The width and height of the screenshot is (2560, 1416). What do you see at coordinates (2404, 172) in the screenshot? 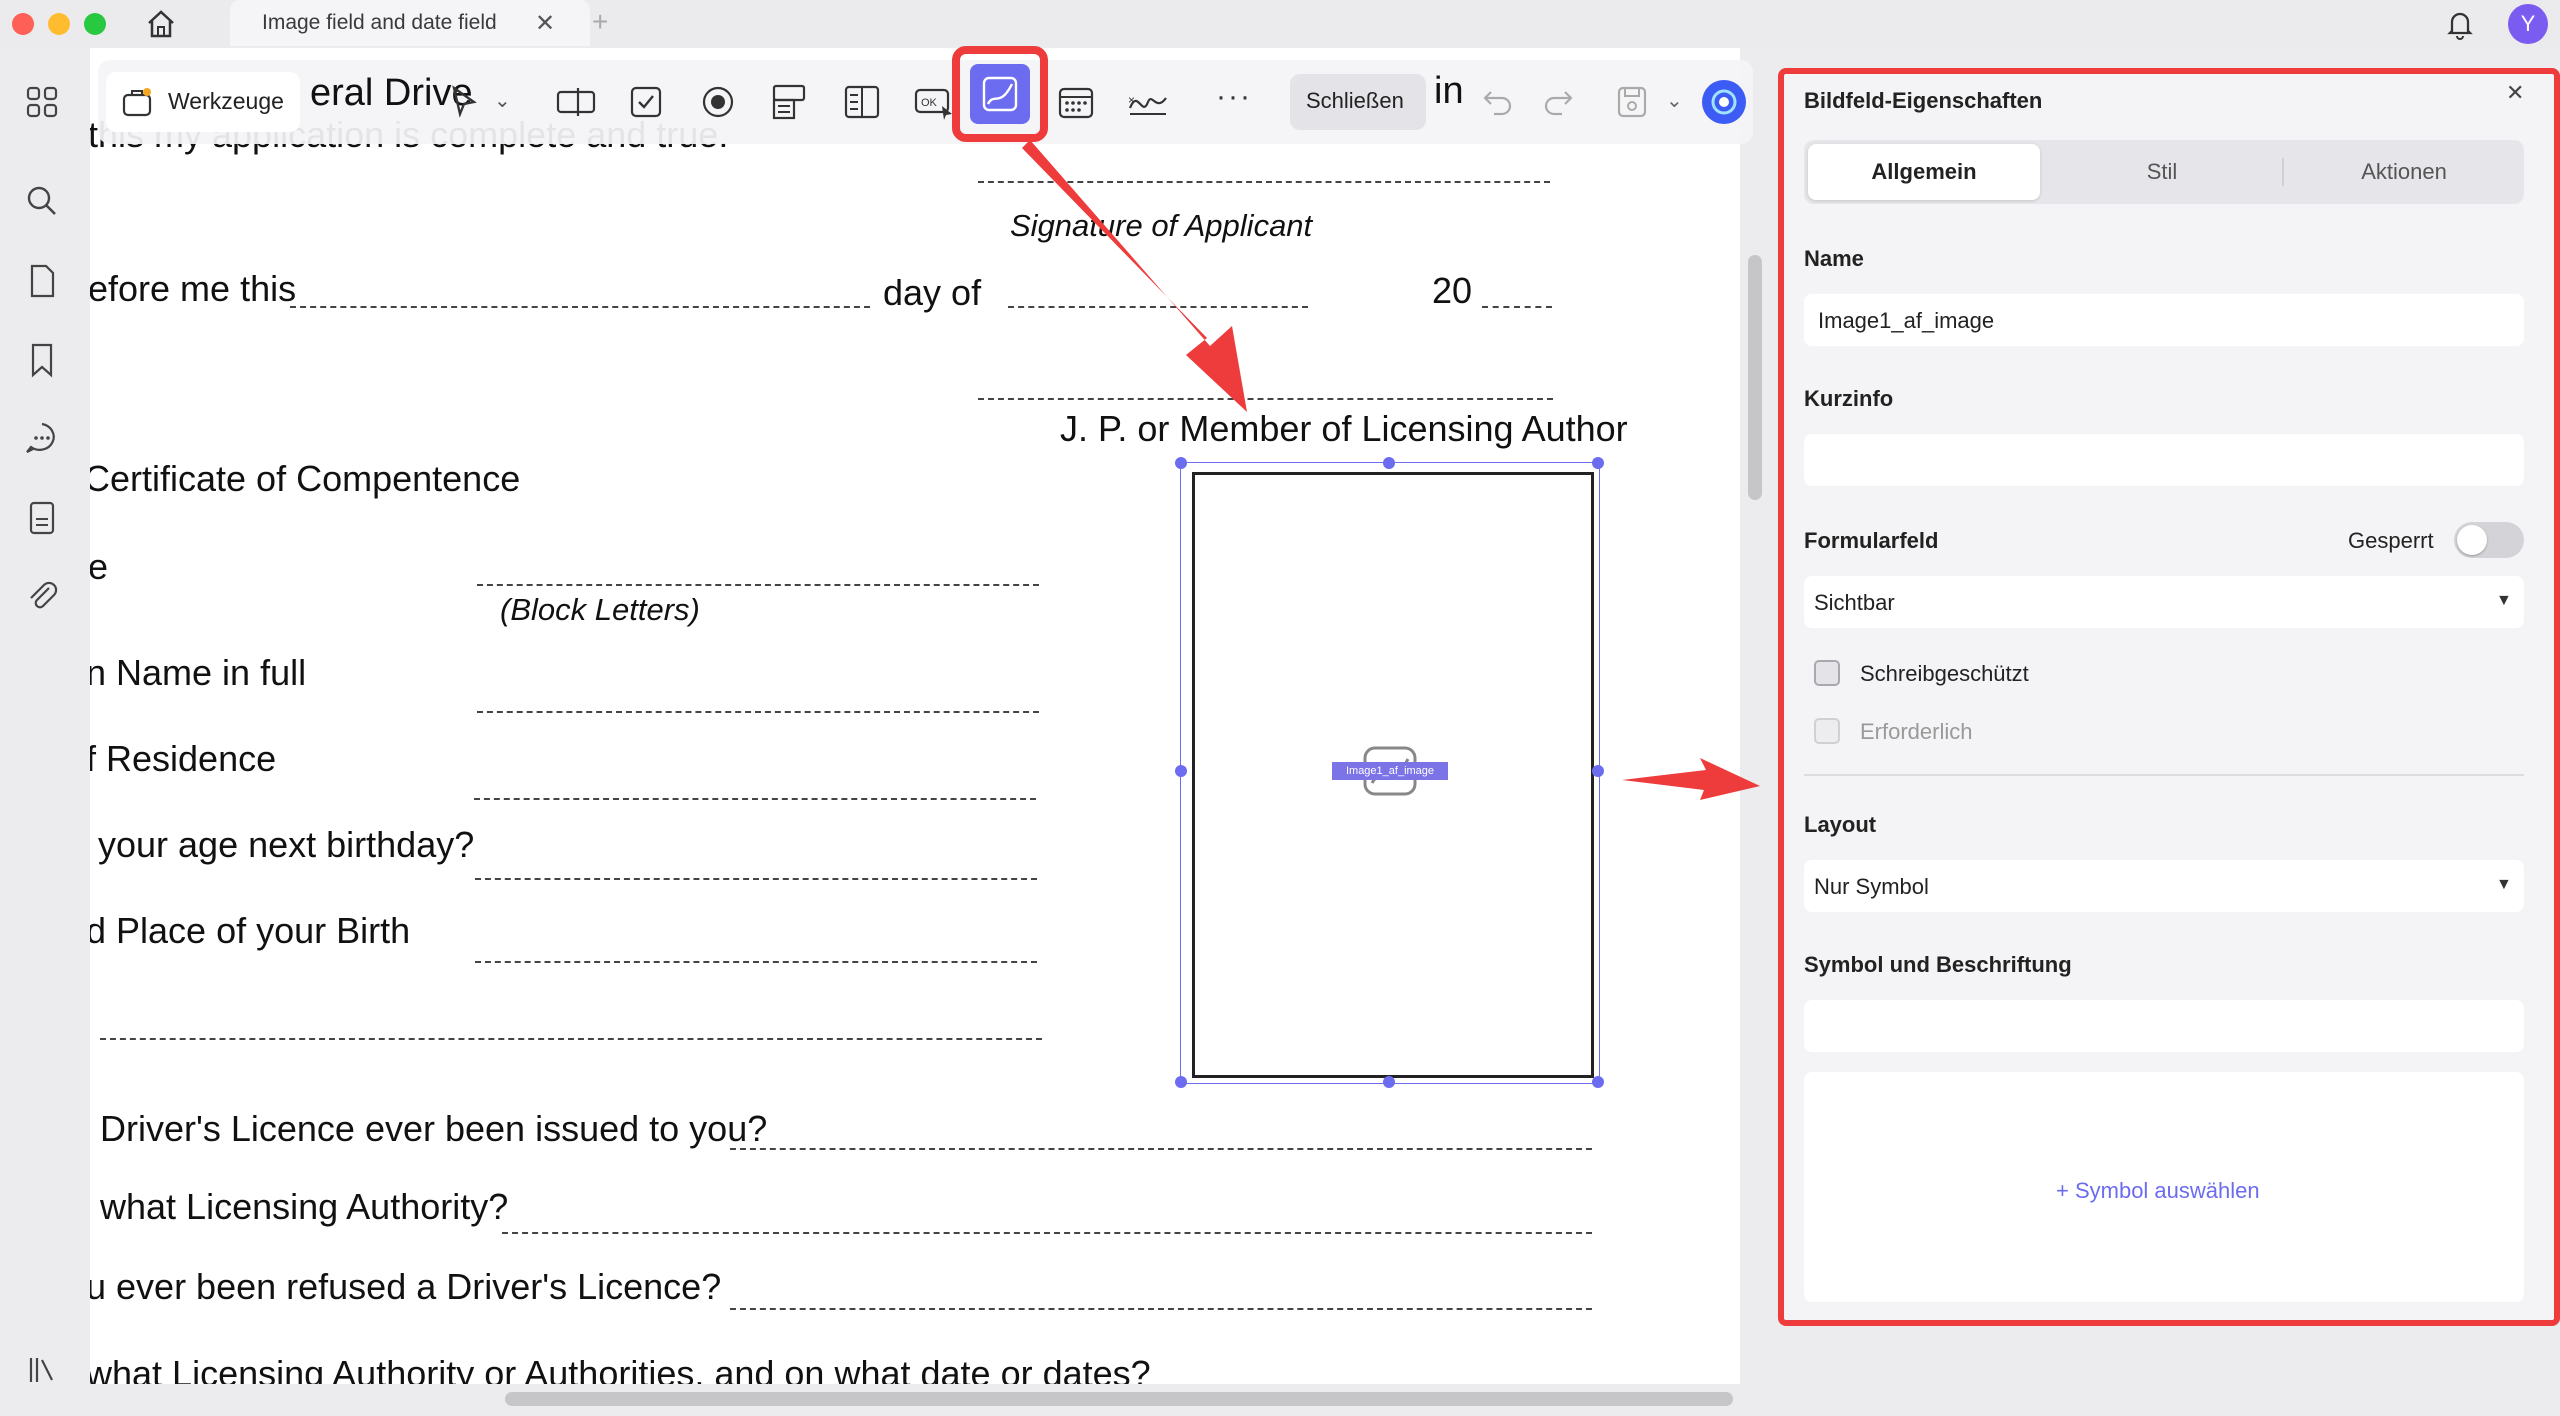
I see `tab-aktionen: Aktionen` at bounding box center [2404, 172].